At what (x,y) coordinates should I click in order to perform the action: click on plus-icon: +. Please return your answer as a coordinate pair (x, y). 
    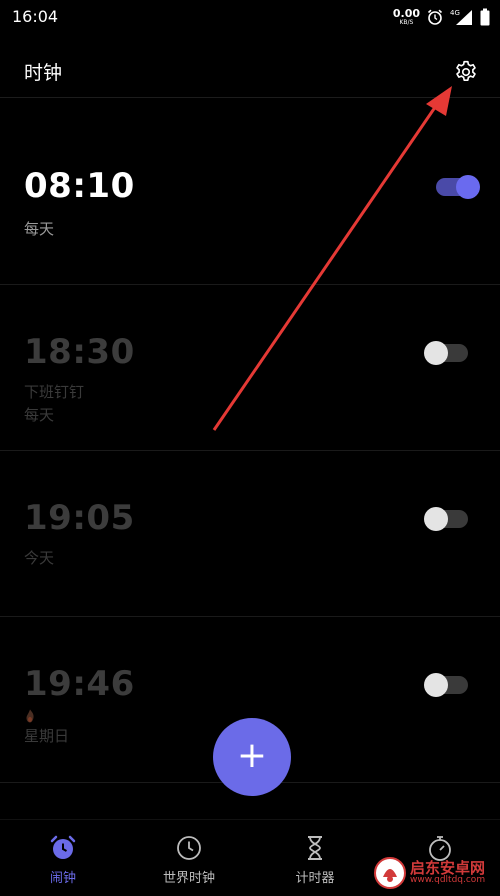
    Looking at the image, I should click on (252, 755).